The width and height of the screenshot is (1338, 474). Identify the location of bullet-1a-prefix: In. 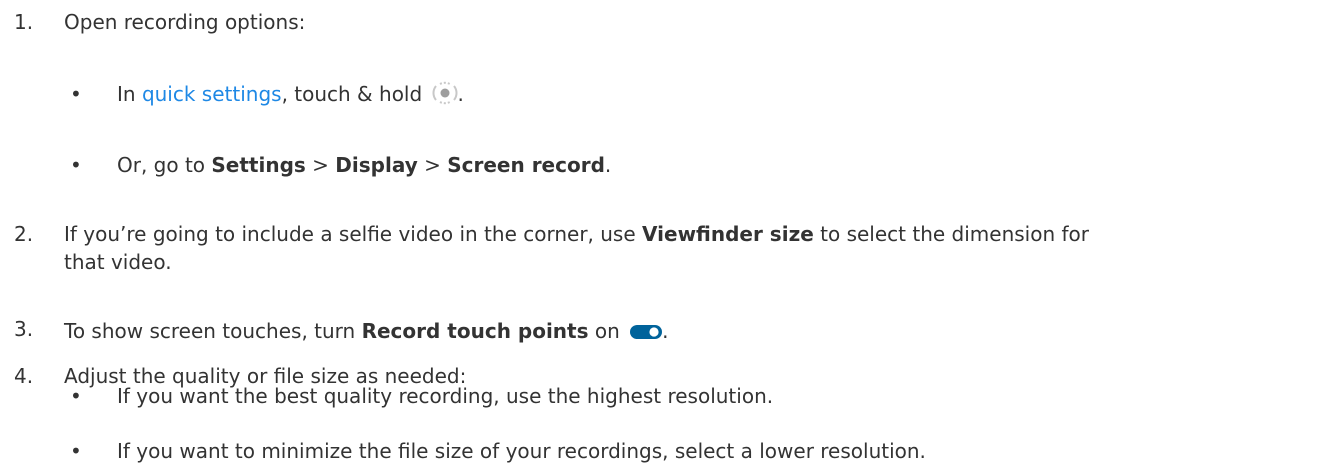
(129, 94).